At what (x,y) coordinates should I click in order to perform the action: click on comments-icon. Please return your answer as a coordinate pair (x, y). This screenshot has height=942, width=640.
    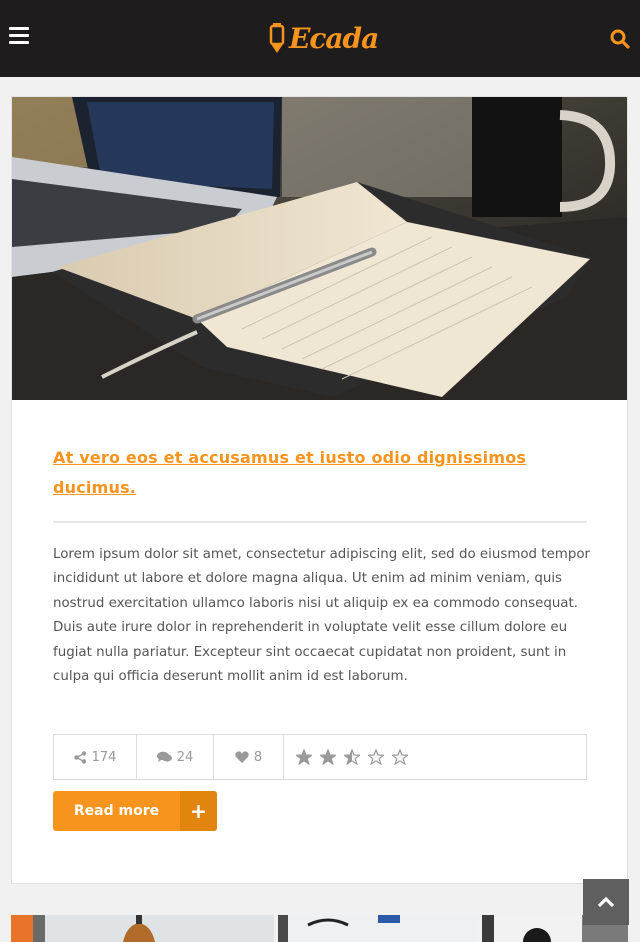
    Looking at the image, I should click on (164, 756).